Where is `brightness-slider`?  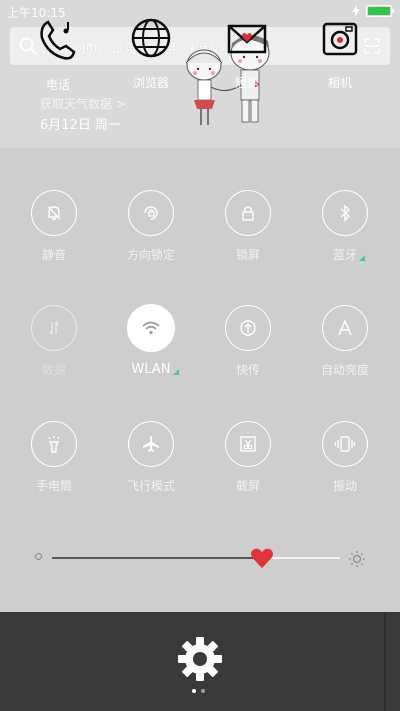
brightness-slider is located at coordinates (196, 558).